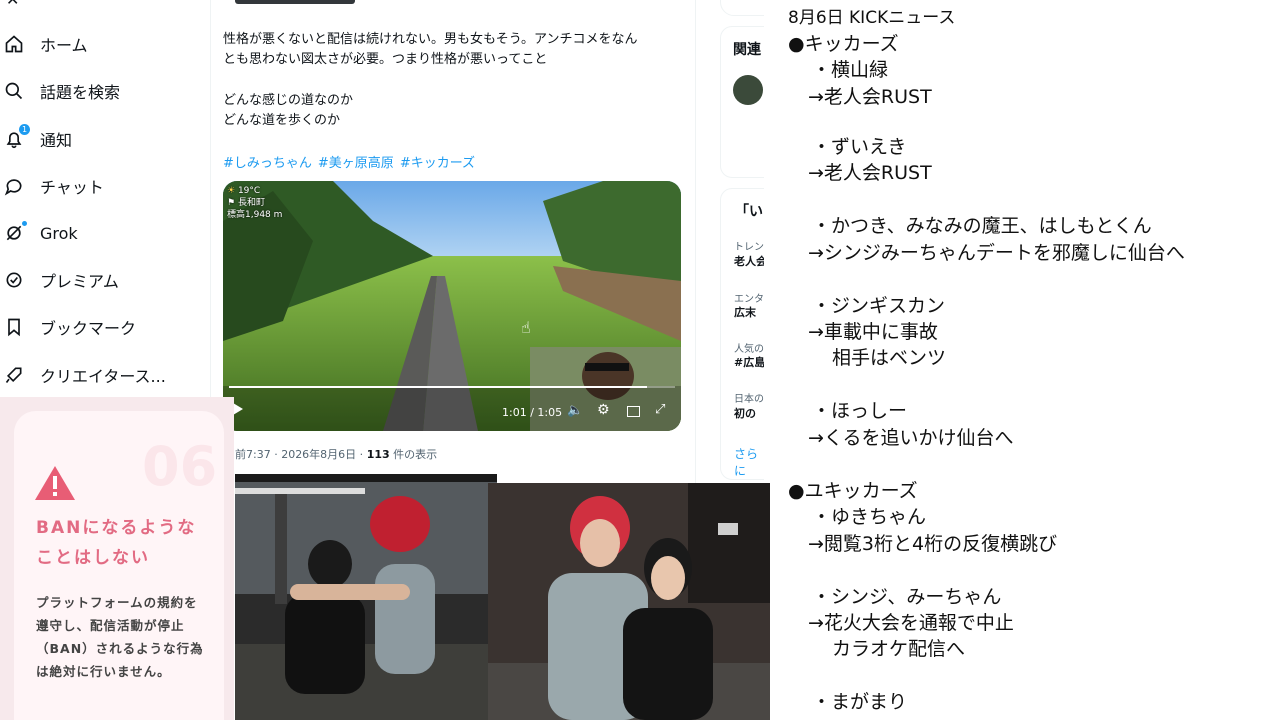 Image resolution: width=1280 pixels, height=720 pixels. I want to click on sidebar-item-chat: チャット, so click(54, 186).